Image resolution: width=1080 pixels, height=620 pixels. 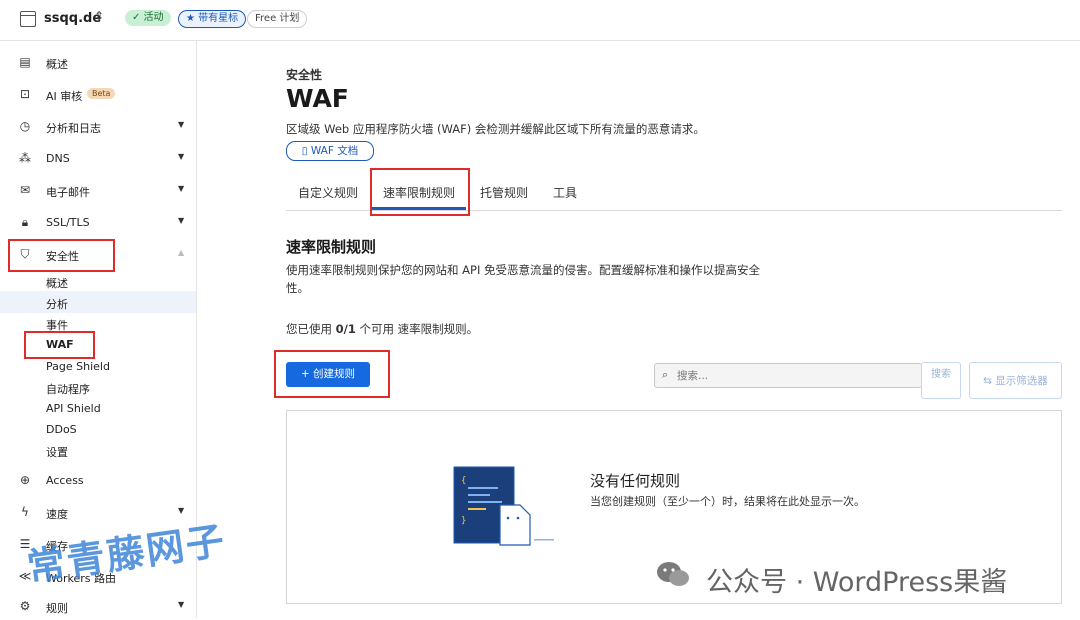 I want to click on beta-badge: Beta, so click(x=101, y=93).